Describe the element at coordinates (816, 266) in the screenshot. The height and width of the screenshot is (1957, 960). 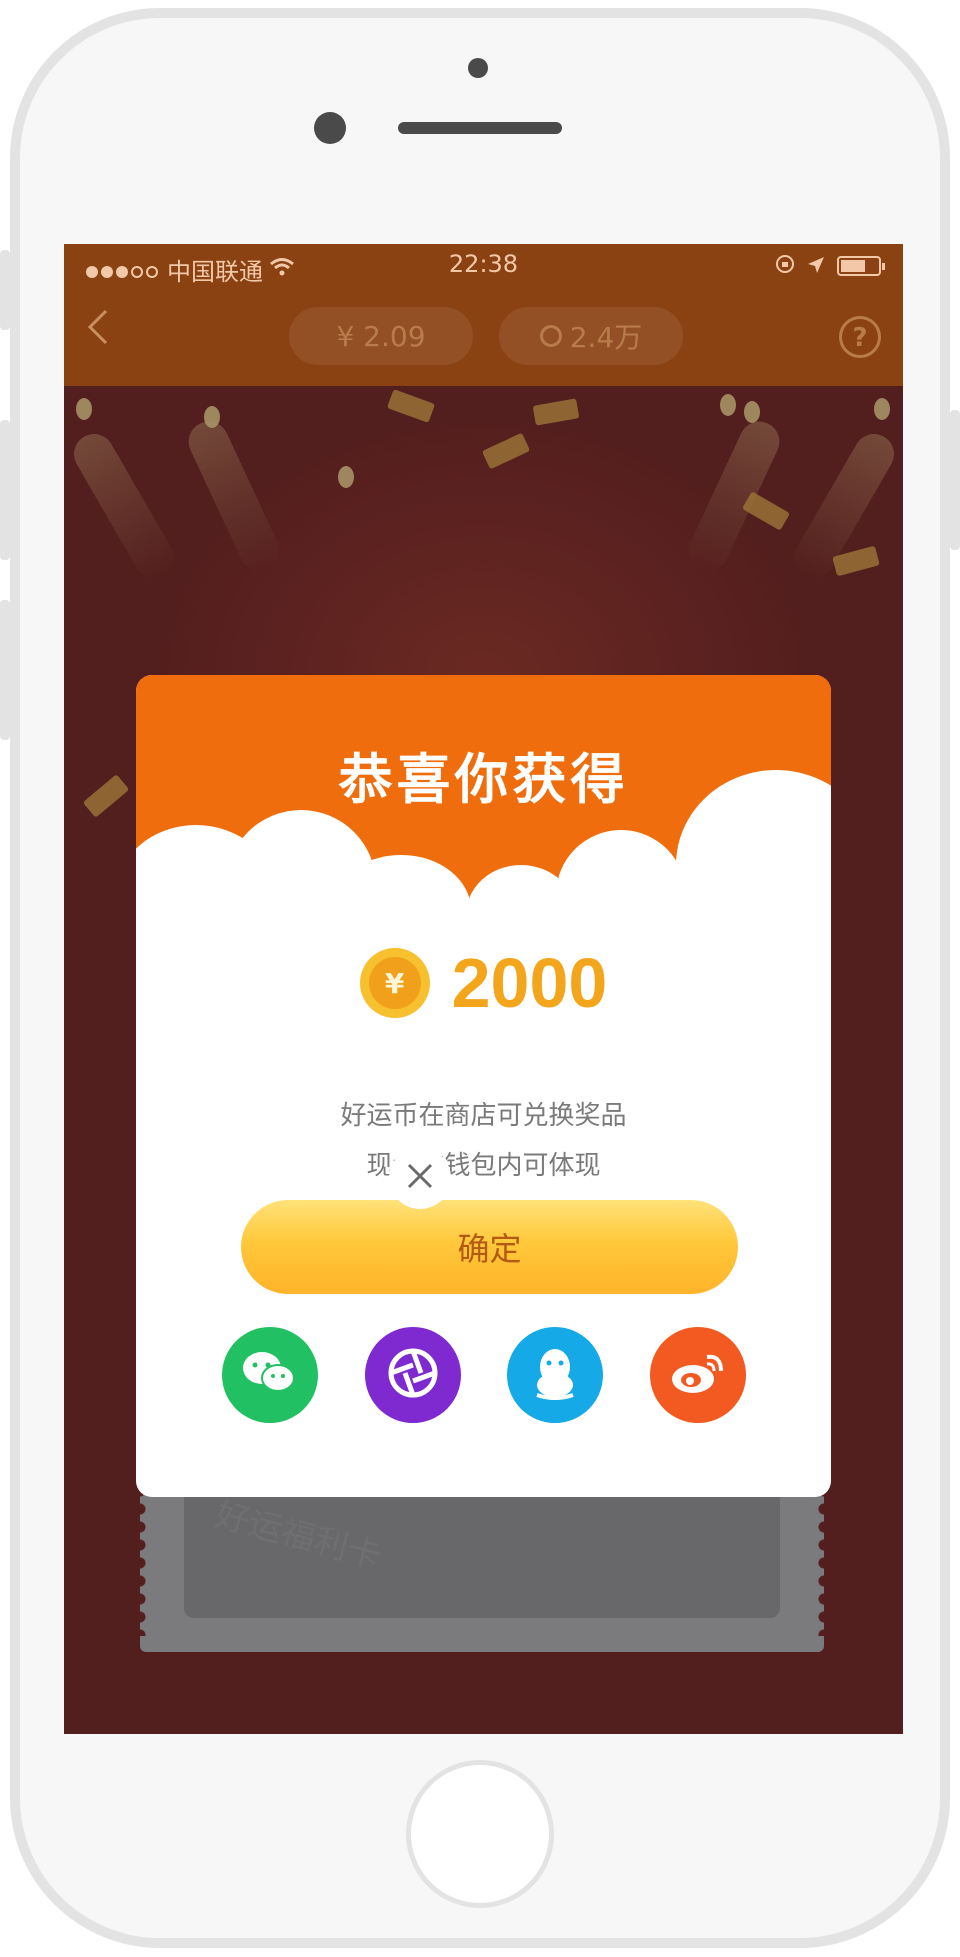
I see `location-icon` at that location.